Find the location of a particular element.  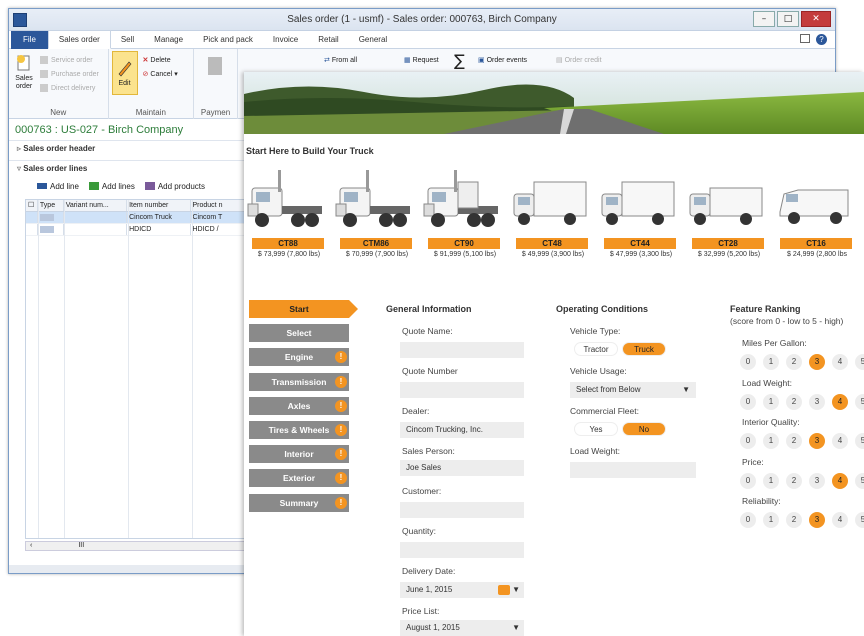

new-sales-order-button: Sales order is located at coordinates (24, 72).